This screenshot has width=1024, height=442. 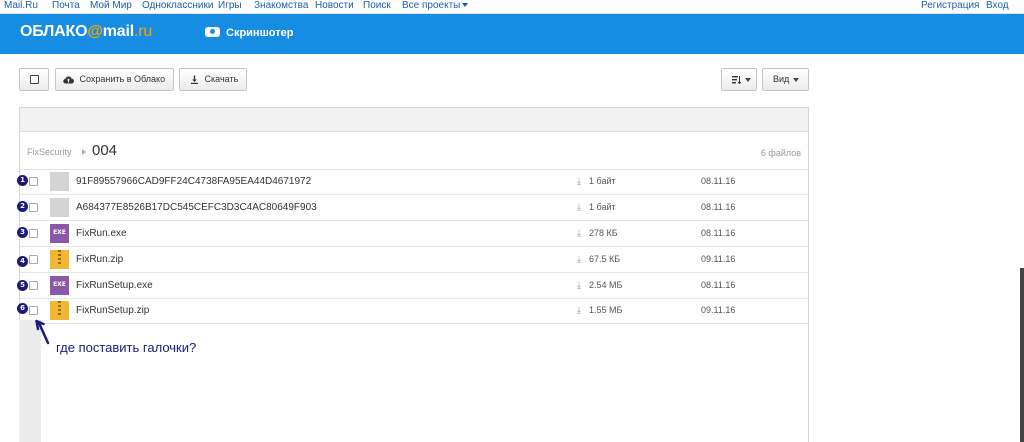 I want to click on select-all-button, so click(x=34, y=79).